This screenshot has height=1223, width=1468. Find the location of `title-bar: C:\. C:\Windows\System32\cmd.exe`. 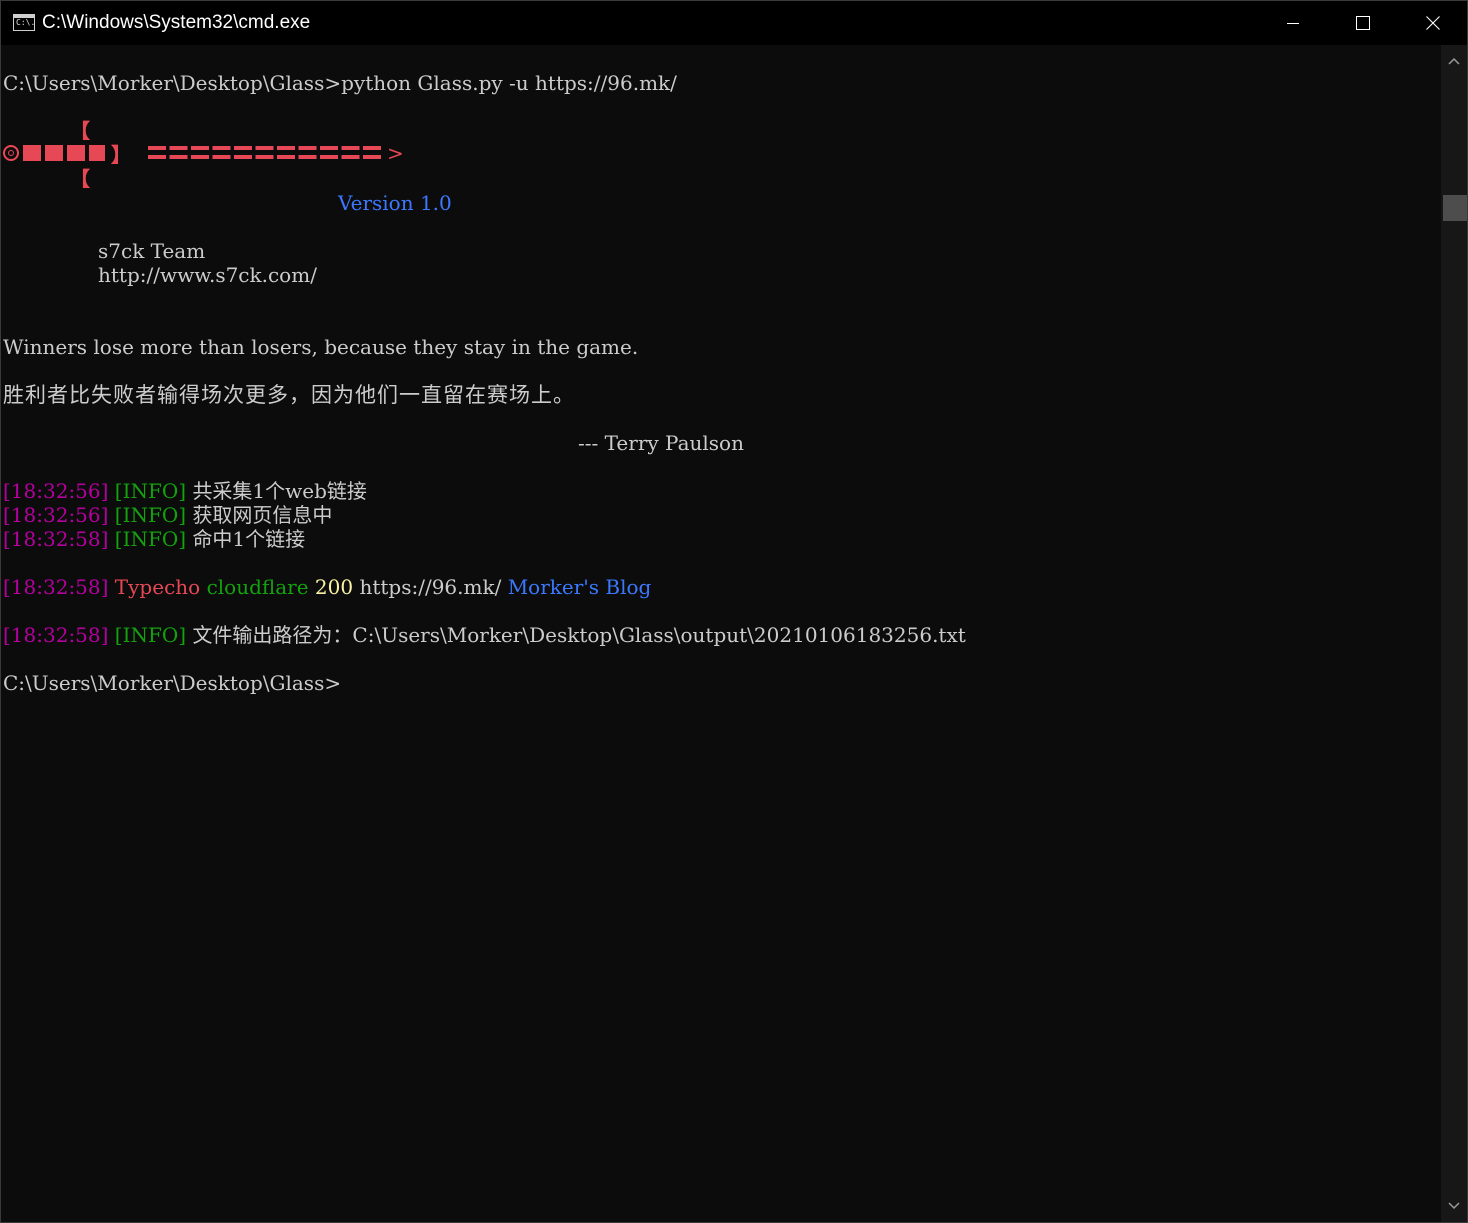

title-bar: C:\. C:\Windows\System32\cmd.exe is located at coordinates (734, 23).